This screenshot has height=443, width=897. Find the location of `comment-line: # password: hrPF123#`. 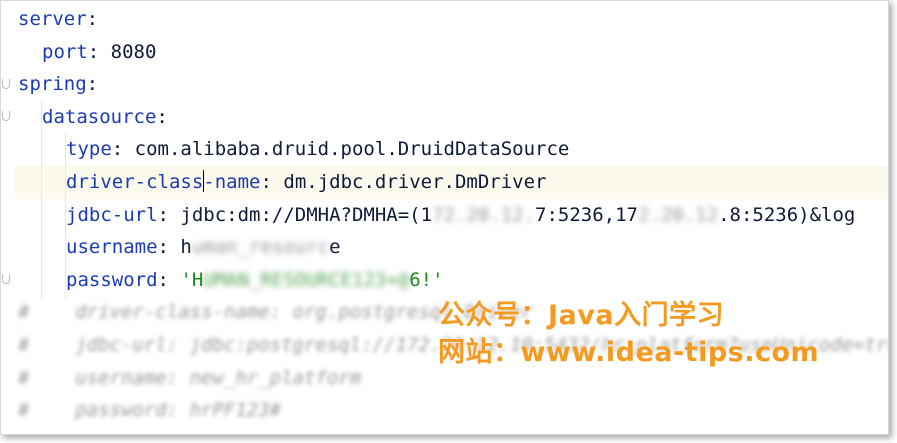

comment-line: # password: hrPF123# is located at coordinates (150, 410).